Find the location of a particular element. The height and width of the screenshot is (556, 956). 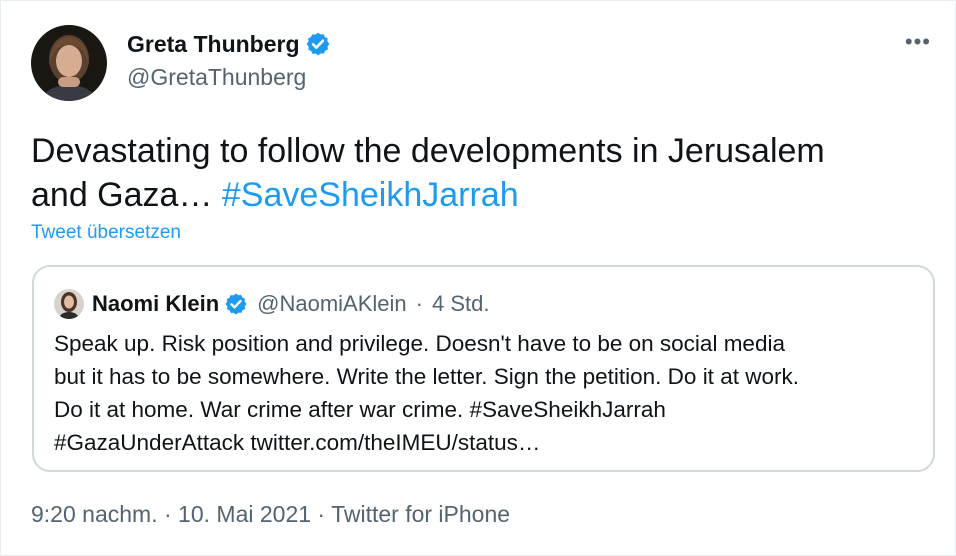

quoted-timestamp: 4 Std. is located at coordinates (460, 303).